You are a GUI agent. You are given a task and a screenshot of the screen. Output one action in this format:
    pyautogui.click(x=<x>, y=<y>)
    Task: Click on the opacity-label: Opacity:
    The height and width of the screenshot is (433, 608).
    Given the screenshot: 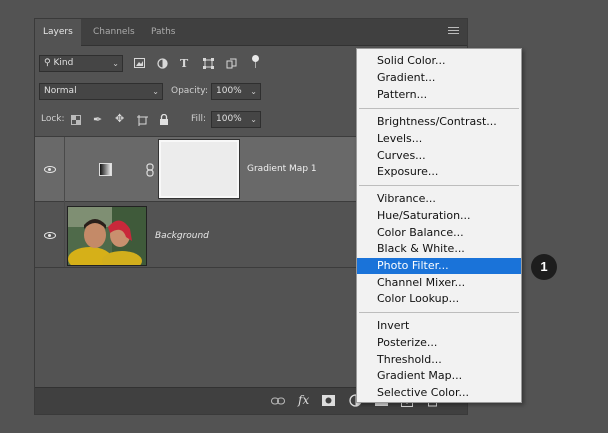 What is the action you would take?
    pyautogui.click(x=189, y=91)
    